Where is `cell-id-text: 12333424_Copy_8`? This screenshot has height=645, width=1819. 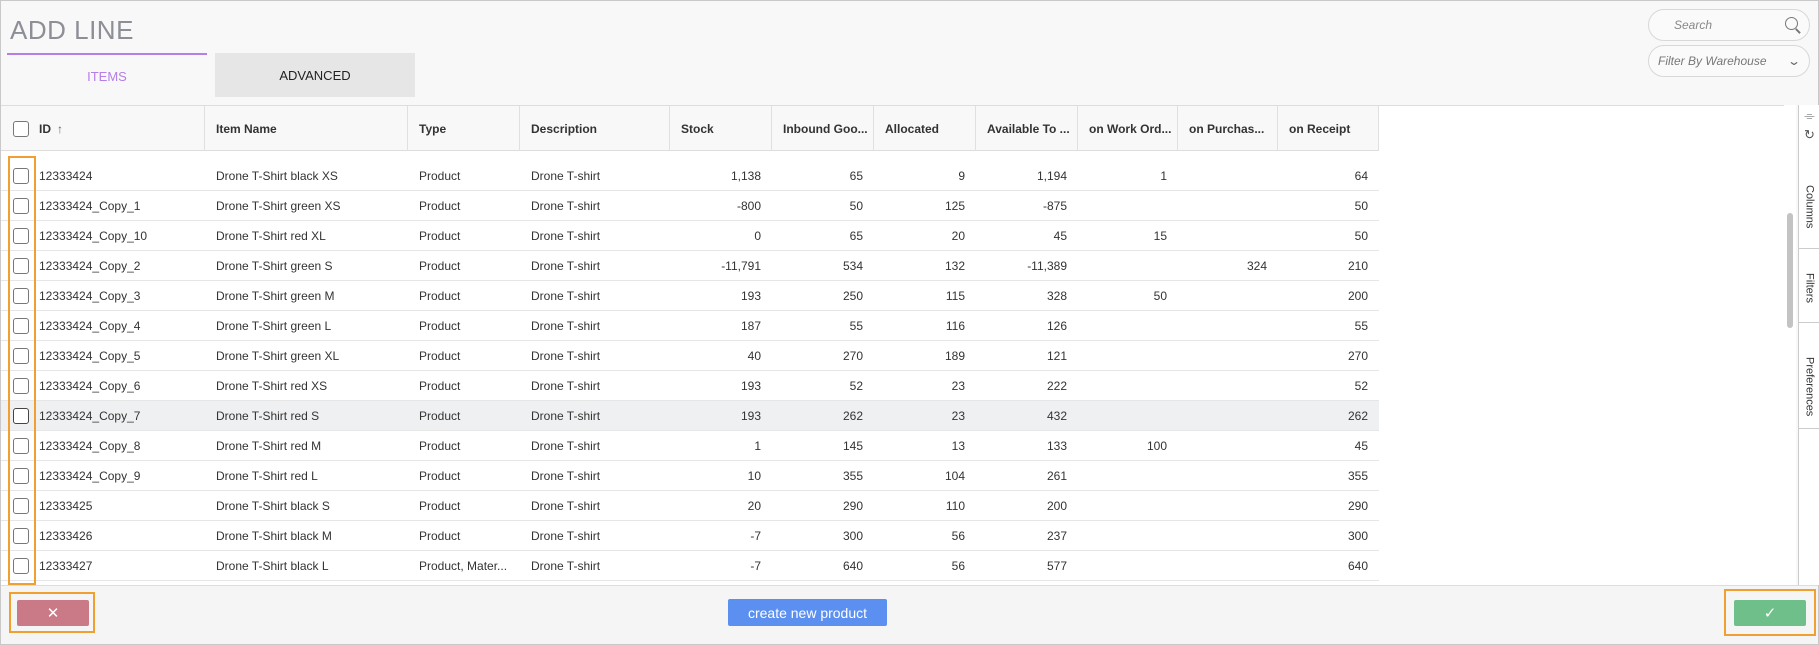
cell-id-text: 12333424_Copy_8 is located at coordinates (90, 445).